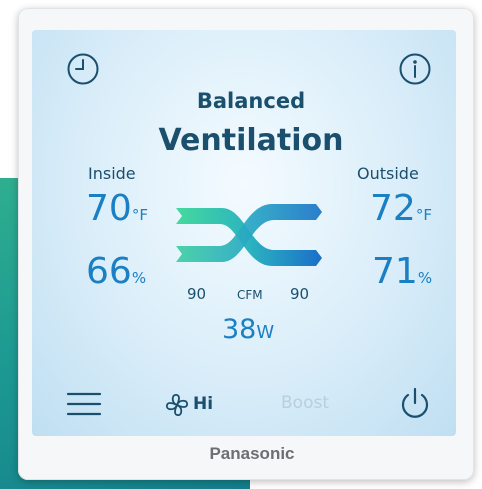 The width and height of the screenshot is (482, 489). I want to click on inside-temp-unit: °F, so click(139, 215).